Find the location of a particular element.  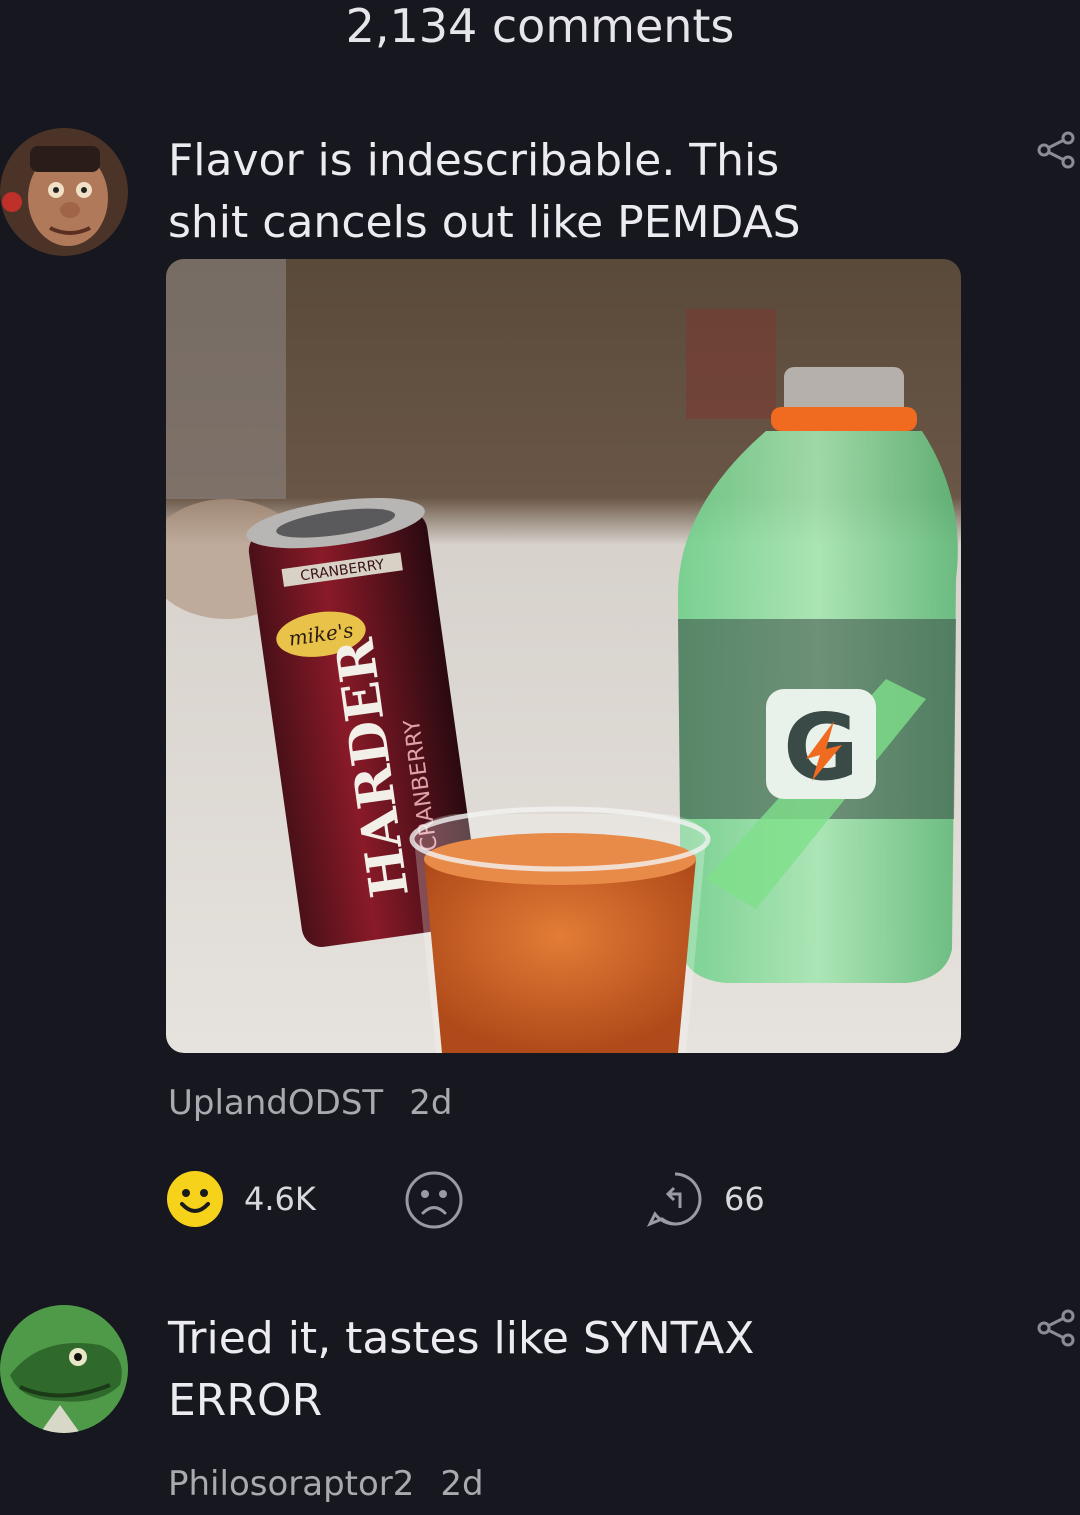

frown-icon is located at coordinates (434, 1200).